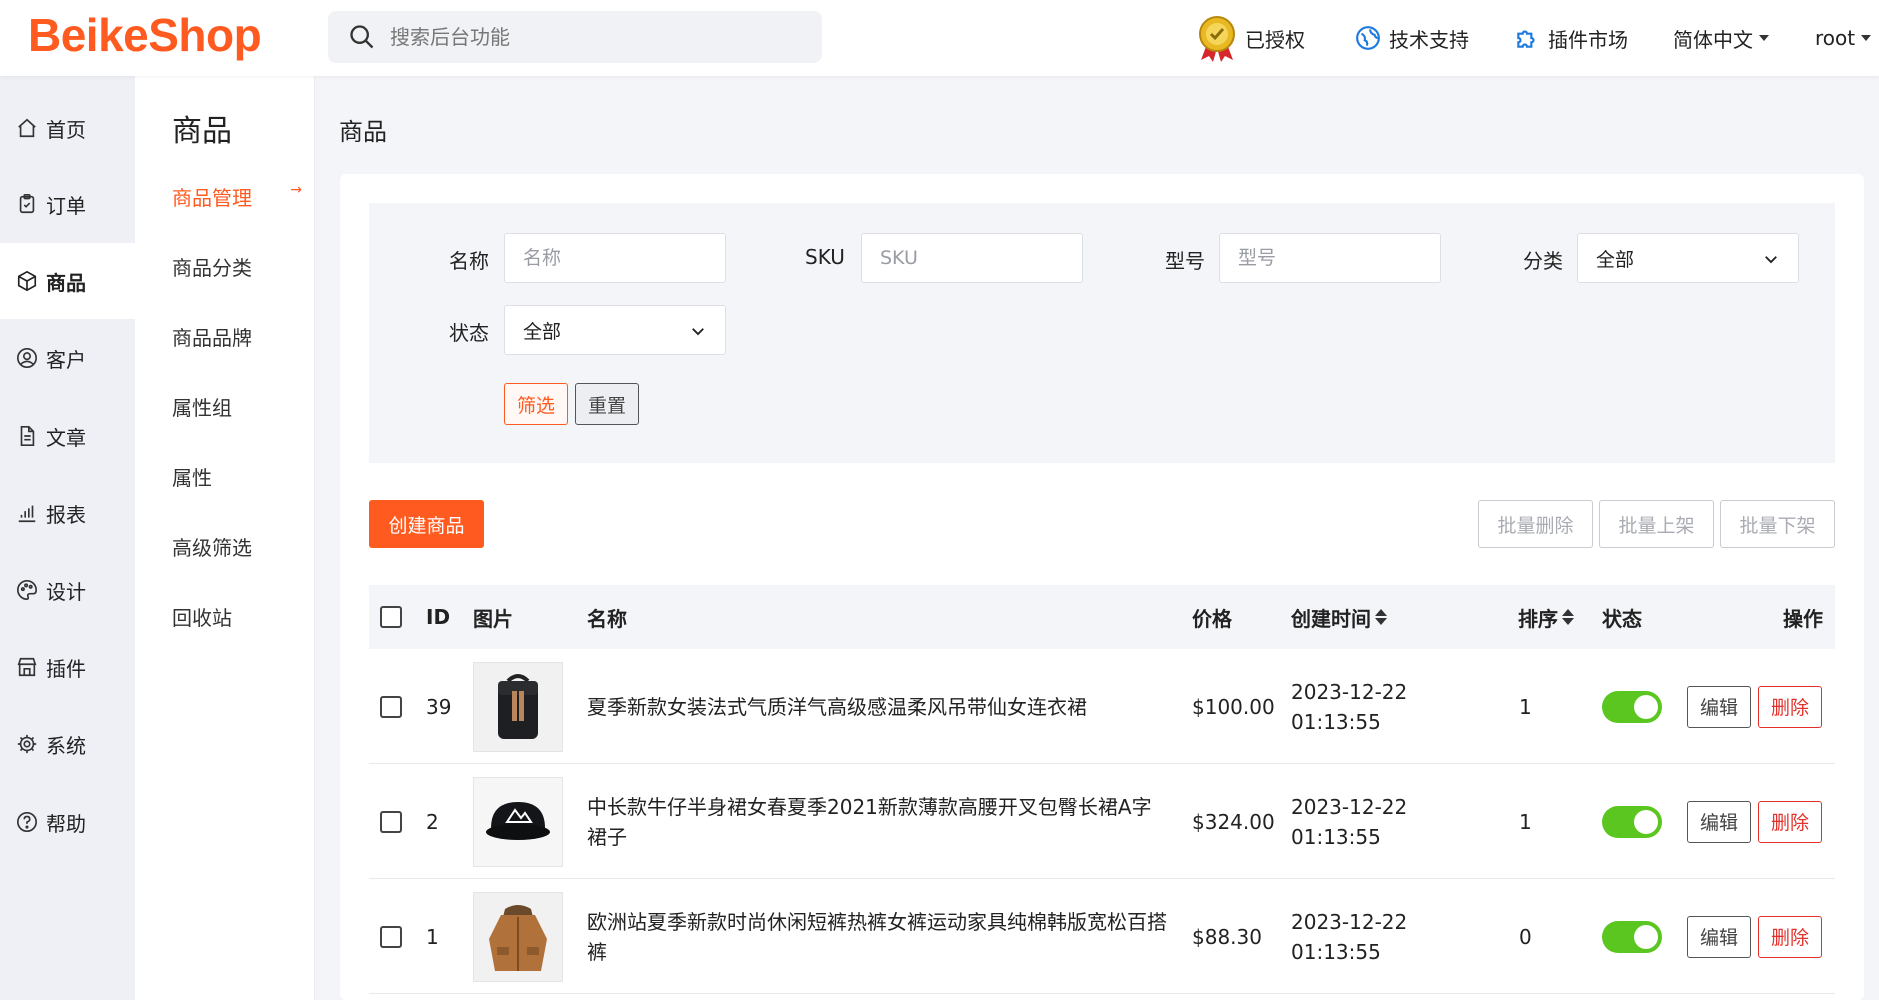  Describe the element at coordinates (518, 936) in the screenshot. I see `product-image-jacket` at that location.